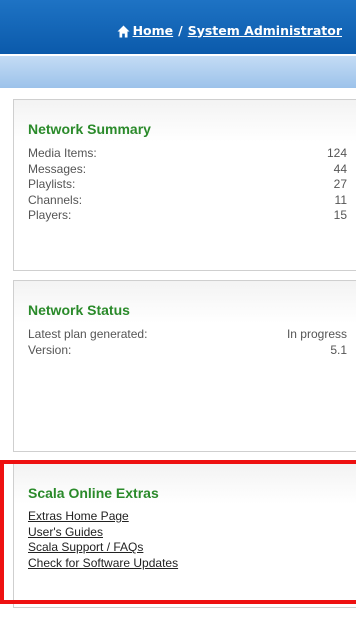 The image size is (356, 631). Describe the element at coordinates (187, 216) in the screenshot. I see `summary-row-players: Players: 15` at that location.